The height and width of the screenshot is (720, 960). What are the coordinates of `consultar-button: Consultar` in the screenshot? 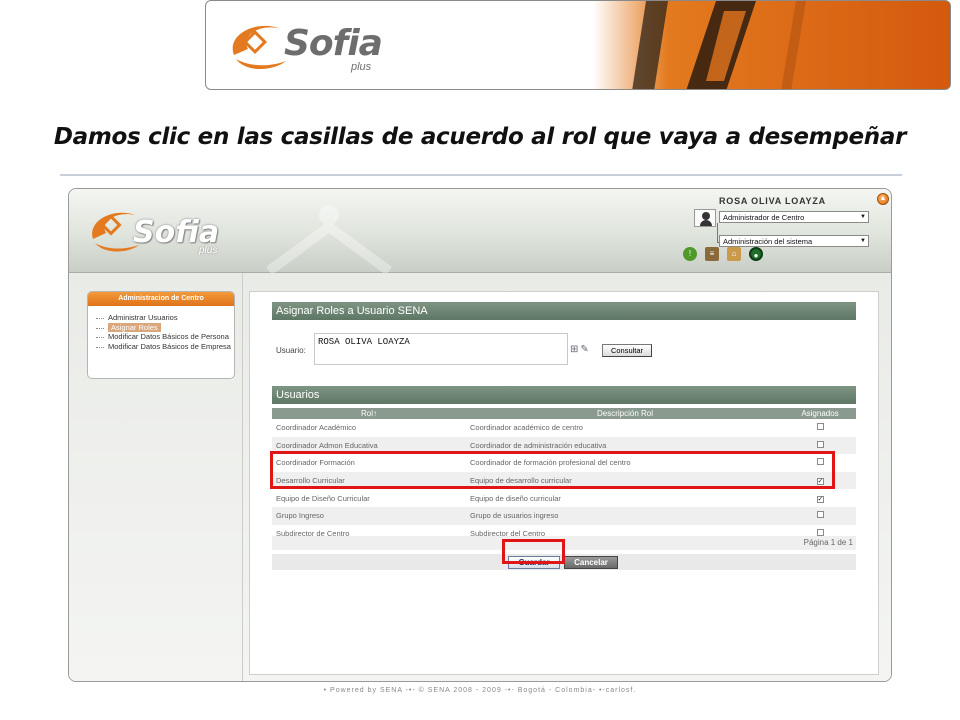 It's located at (627, 350).